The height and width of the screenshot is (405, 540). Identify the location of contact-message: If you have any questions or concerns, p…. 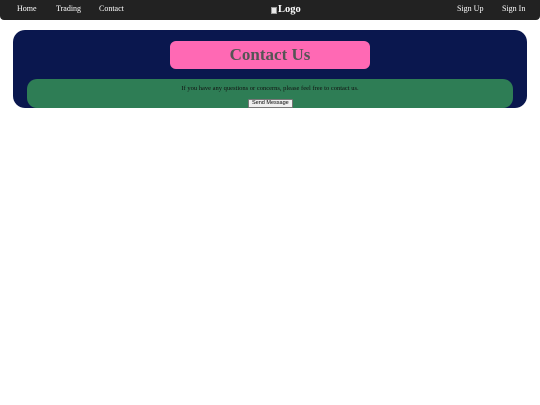
(270, 88).